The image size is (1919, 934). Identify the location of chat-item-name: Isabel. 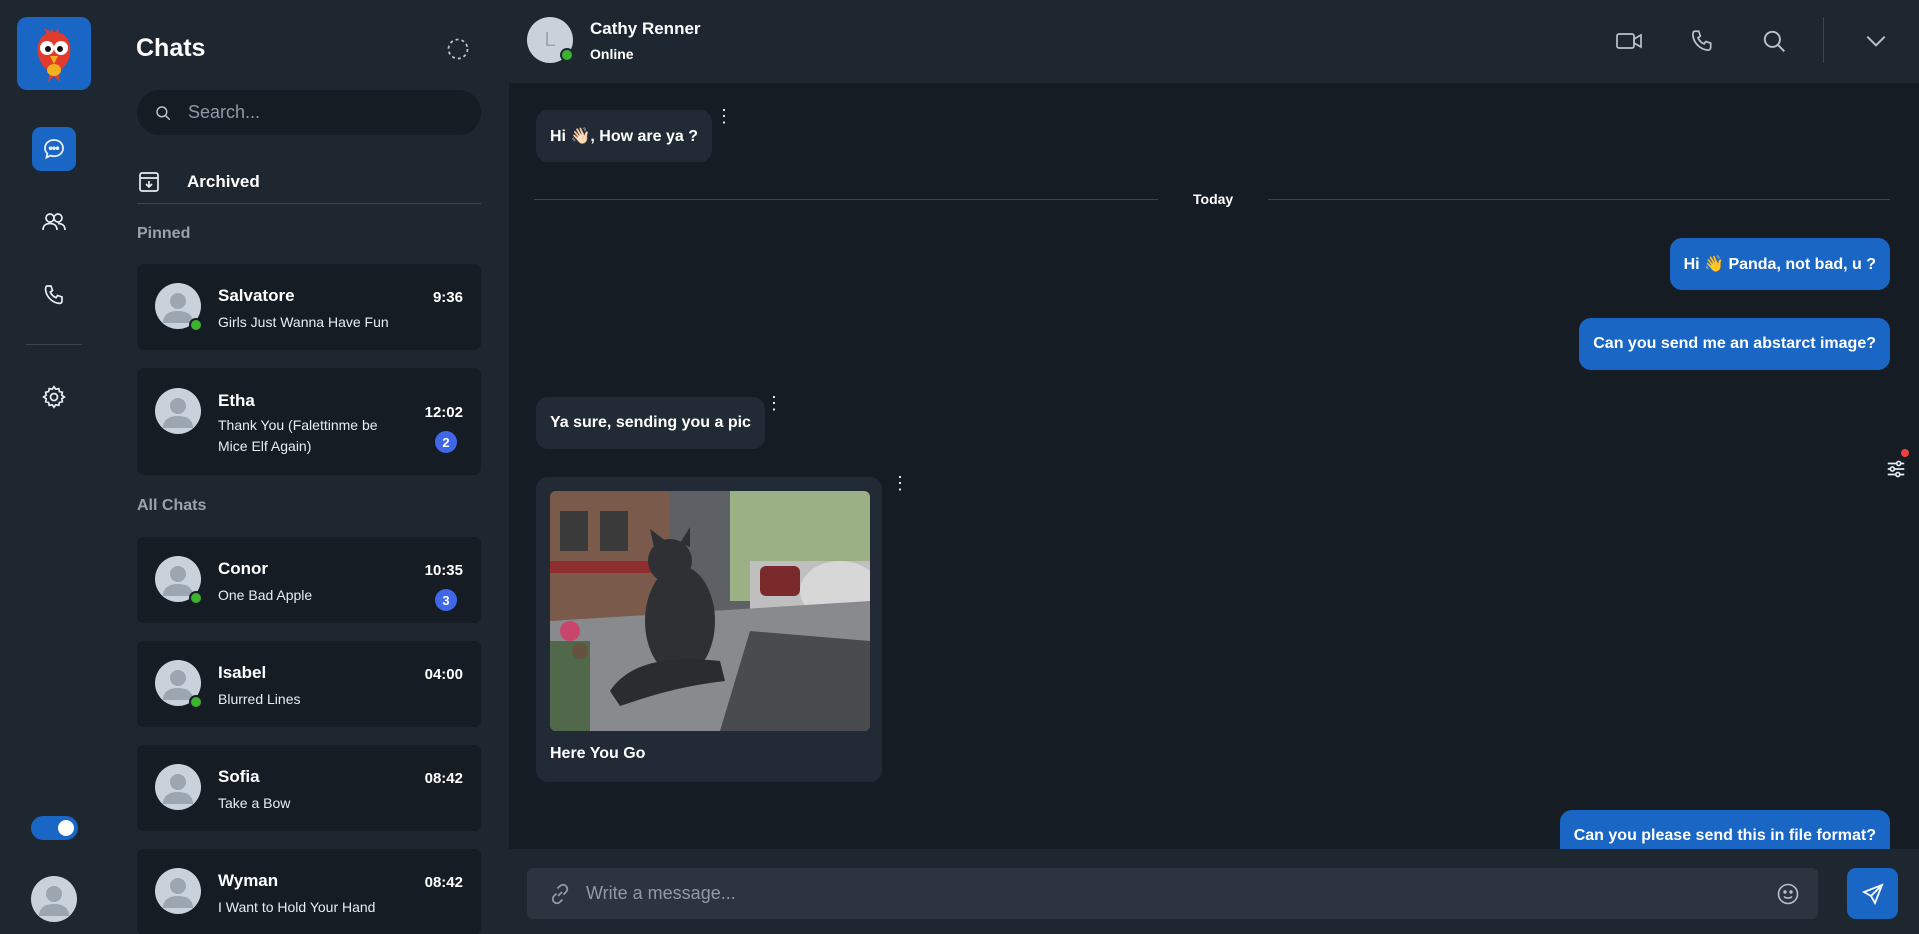
(242, 672).